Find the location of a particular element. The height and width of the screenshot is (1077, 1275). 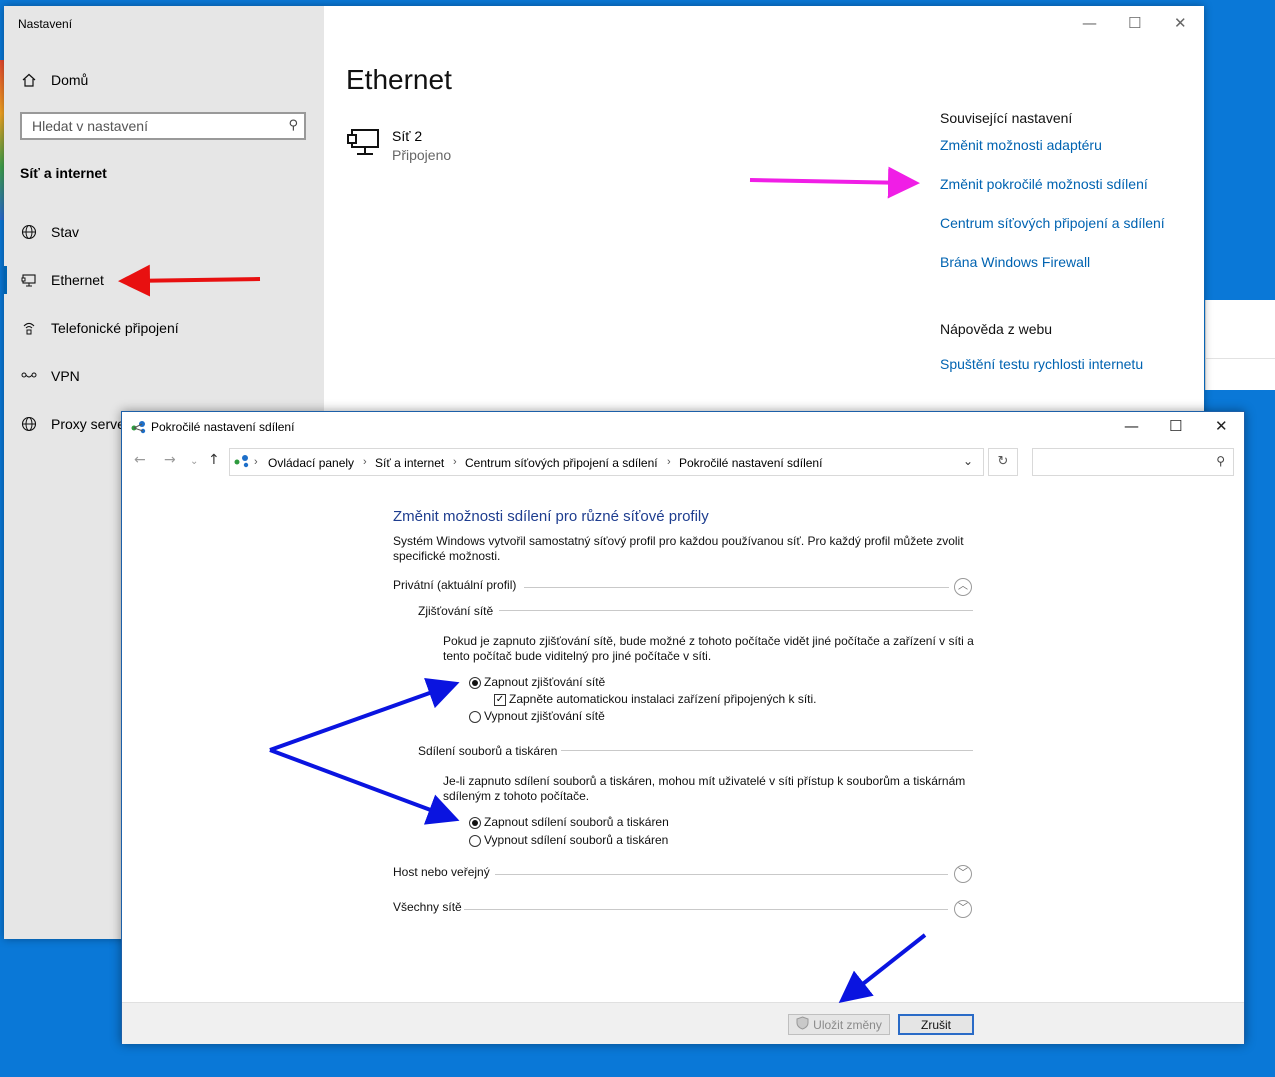

recent-chevron-icon: ⌄ is located at coordinates (194, 461).